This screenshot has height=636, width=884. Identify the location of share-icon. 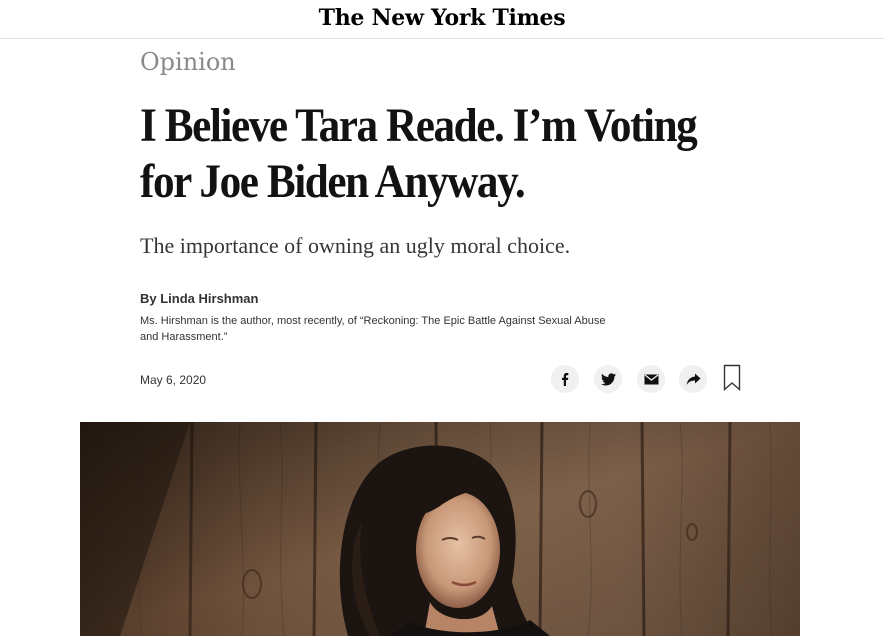
(693, 379).